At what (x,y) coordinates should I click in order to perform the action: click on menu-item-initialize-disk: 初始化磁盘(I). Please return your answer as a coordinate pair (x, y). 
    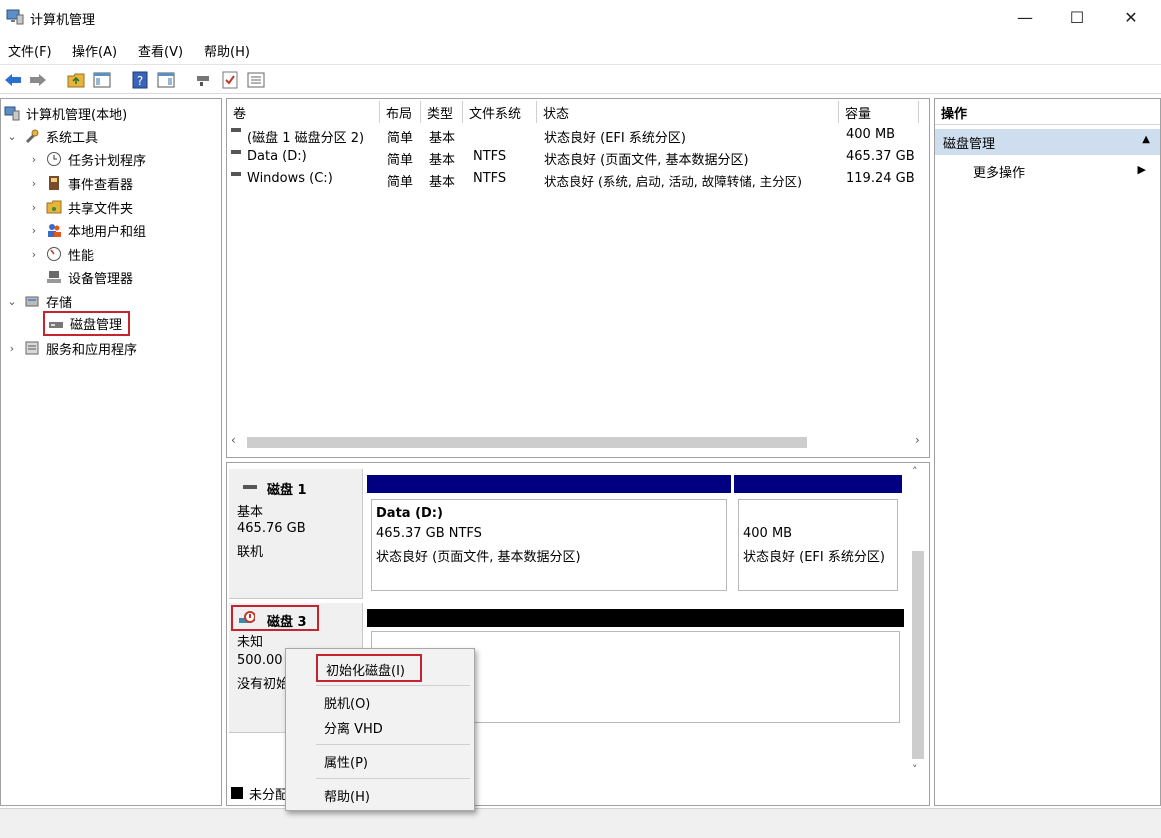
    Looking at the image, I should click on (369, 668).